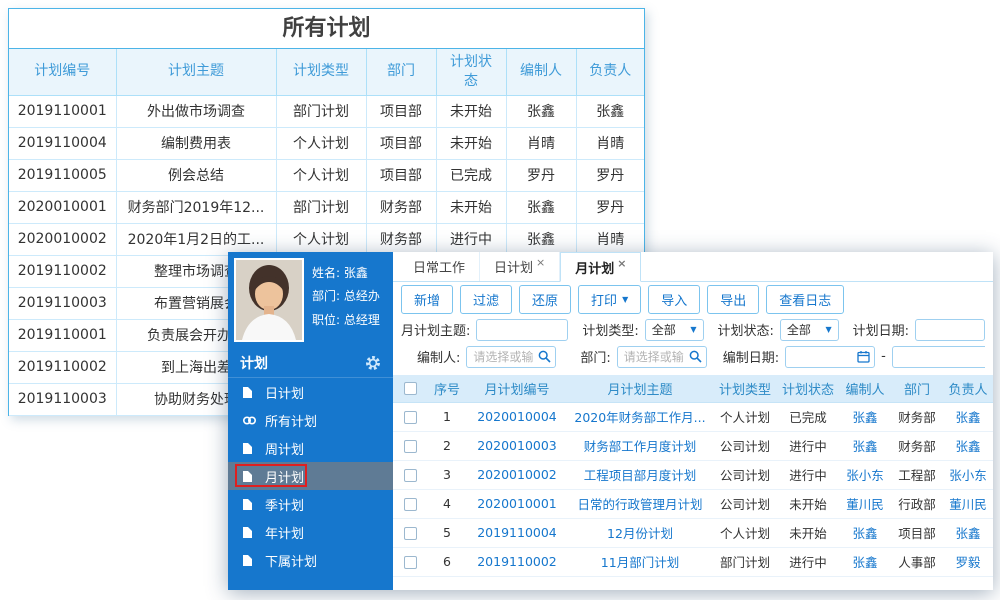 The width and height of the screenshot is (1000, 600). I want to click on tab-daily-plan: 日计划 ×, so click(520, 266).